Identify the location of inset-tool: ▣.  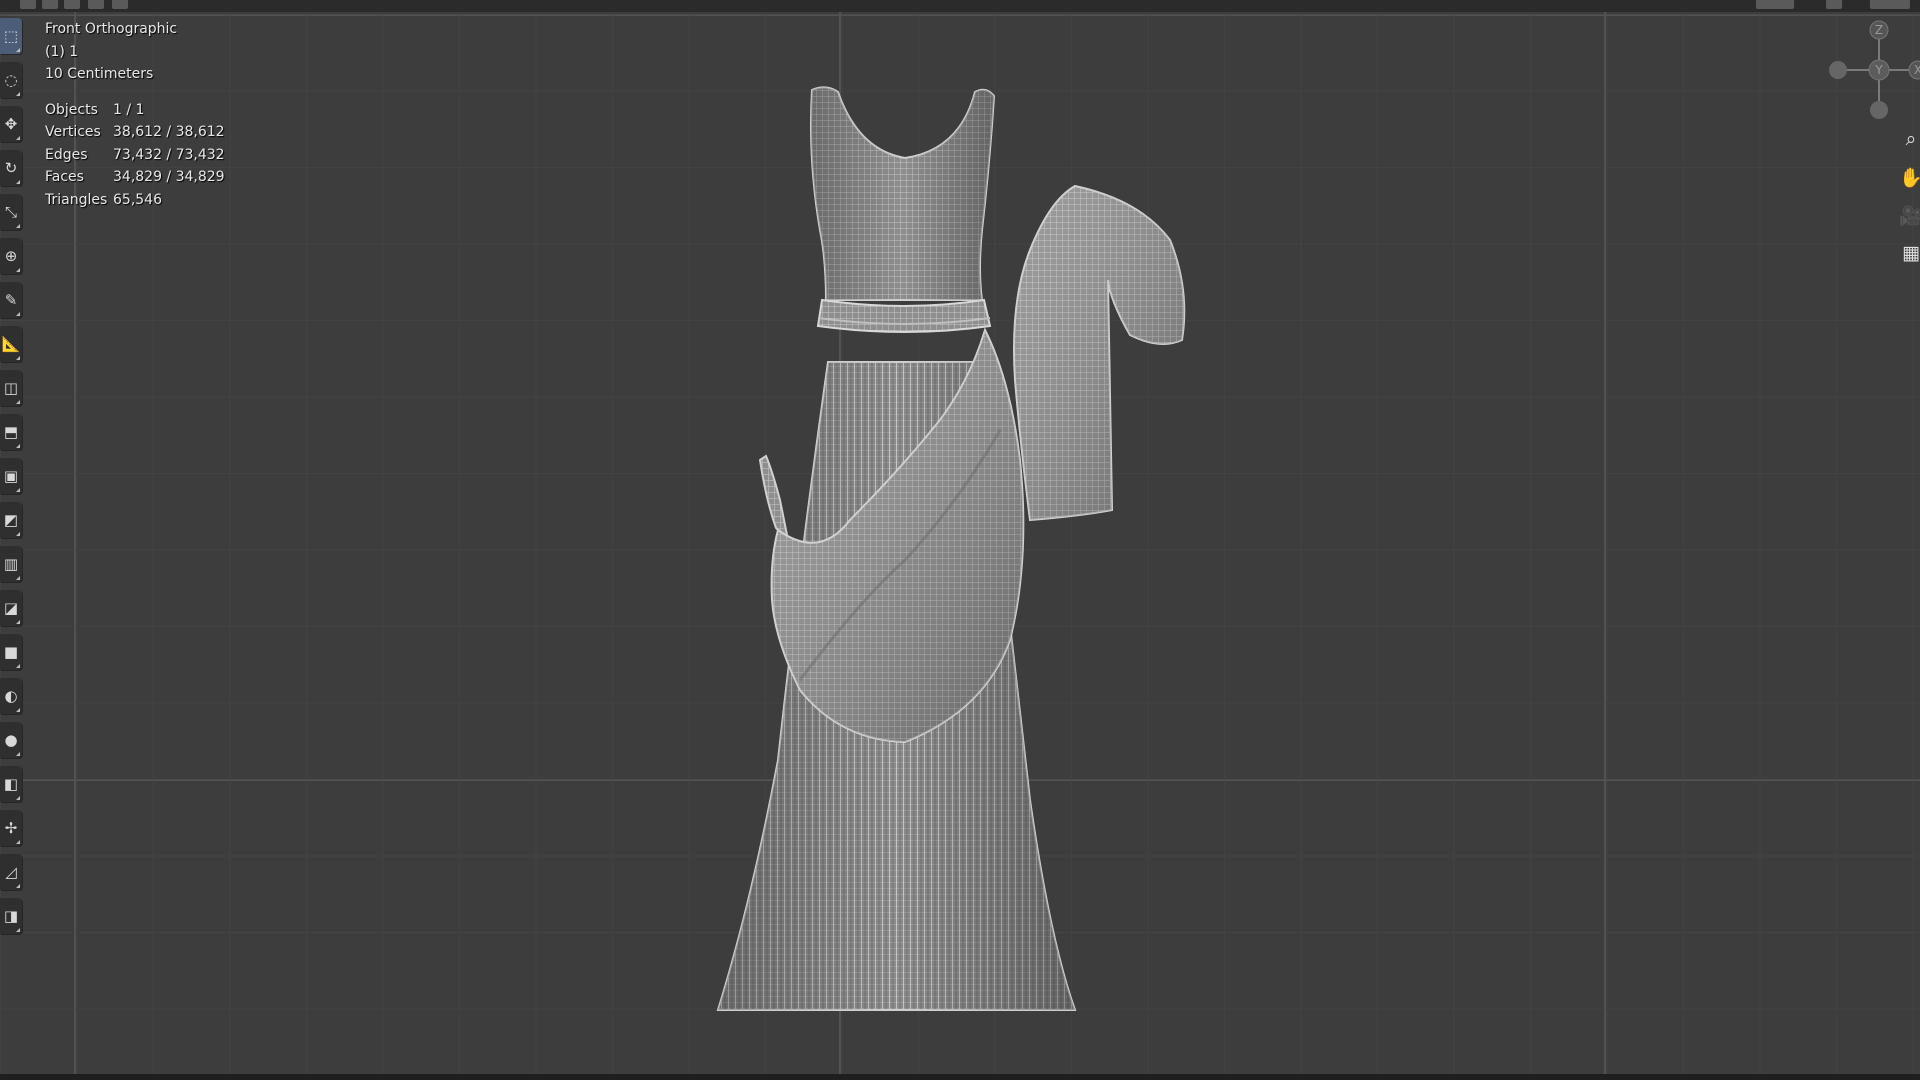
(11, 476).